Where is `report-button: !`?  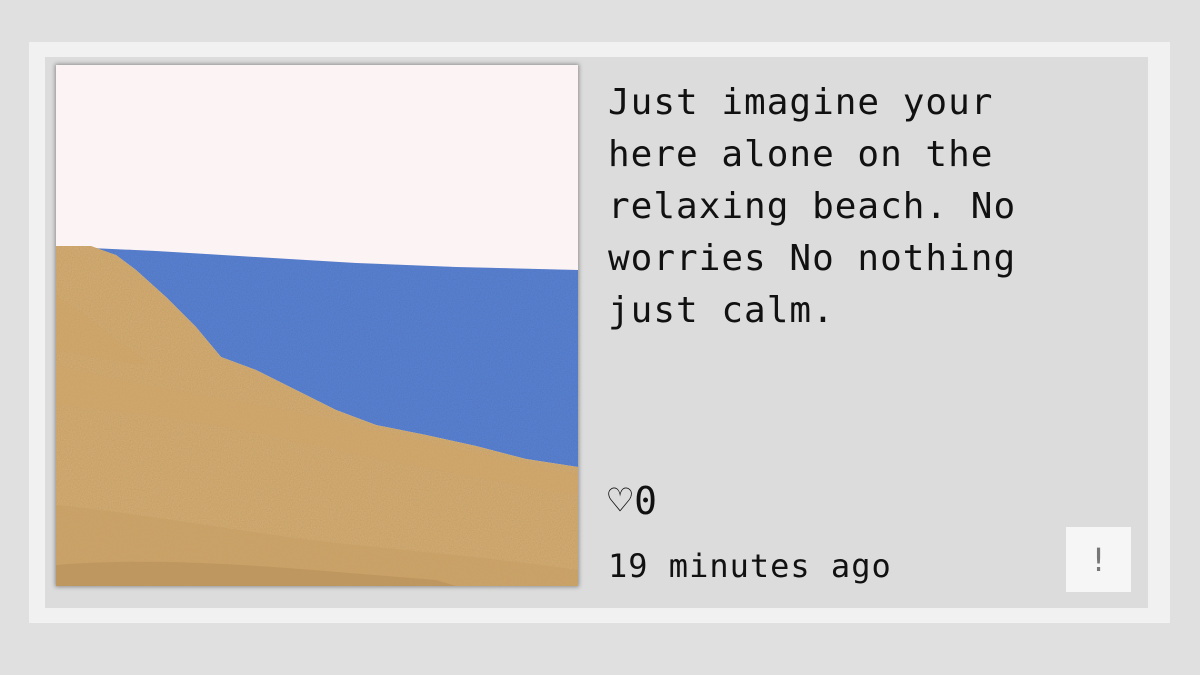 report-button: ! is located at coordinates (1098, 559).